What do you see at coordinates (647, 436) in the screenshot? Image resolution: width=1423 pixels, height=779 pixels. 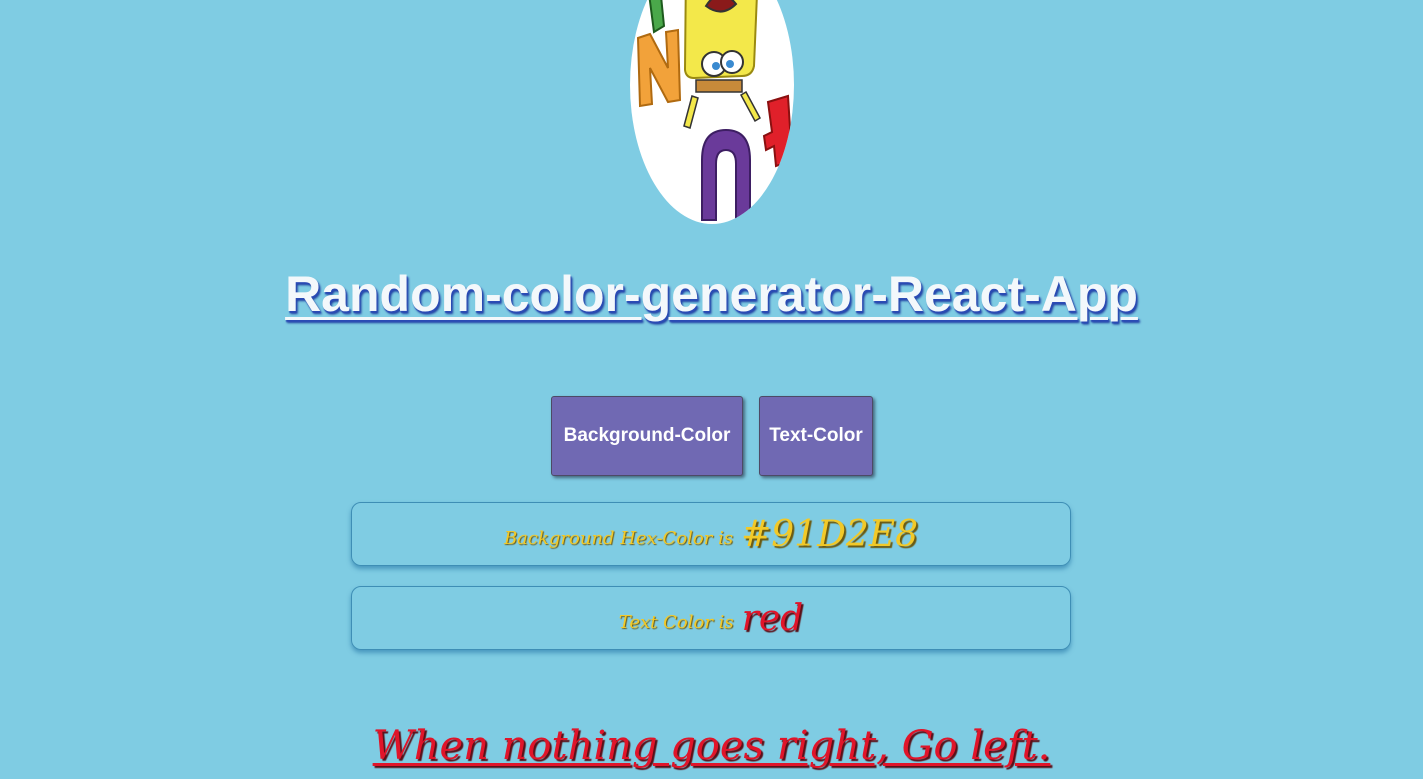 I see `background-color-button: Background-Color` at bounding box center [647, 436].